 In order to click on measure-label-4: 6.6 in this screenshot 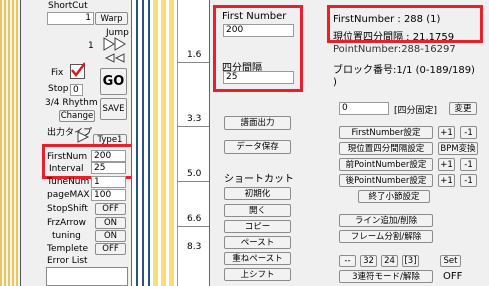, I will do `click(194, 219)`.